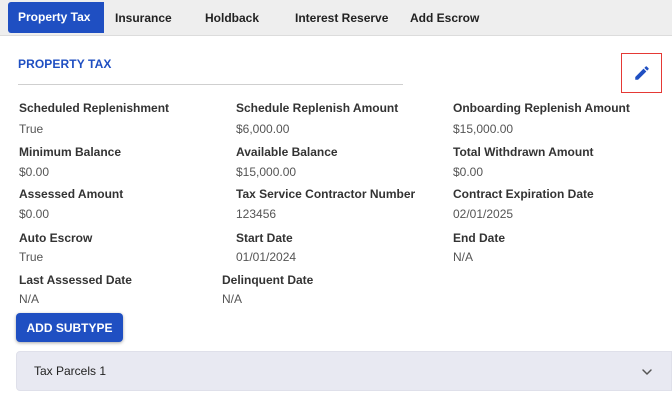 This screenshot has height=409, width=672. Describe the element at coordinates (75, 280) in the screenshot. I see `last-assessed-date-label: Last Assessed Date` at that location.